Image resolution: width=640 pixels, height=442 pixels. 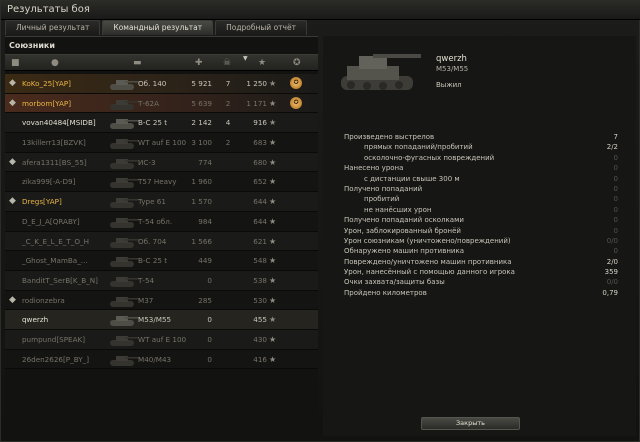 What do you see at coordinates (161, 103) in the screenshot?
I see `player-row: ◆ morbom[YAP] Т-62А 5 639 2 1 171 ★ ✪` at bounding box center [161, 103].